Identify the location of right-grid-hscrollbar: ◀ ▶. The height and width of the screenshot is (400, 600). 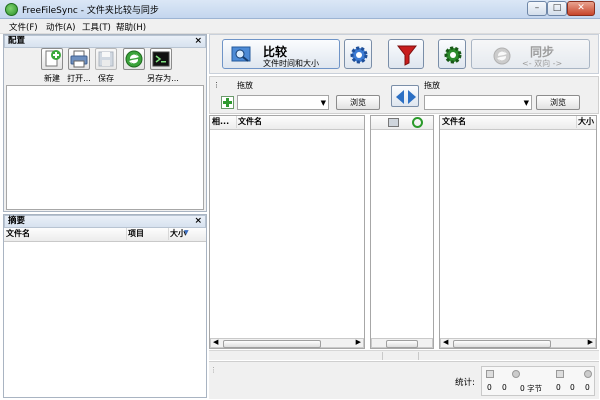
(518, 343).